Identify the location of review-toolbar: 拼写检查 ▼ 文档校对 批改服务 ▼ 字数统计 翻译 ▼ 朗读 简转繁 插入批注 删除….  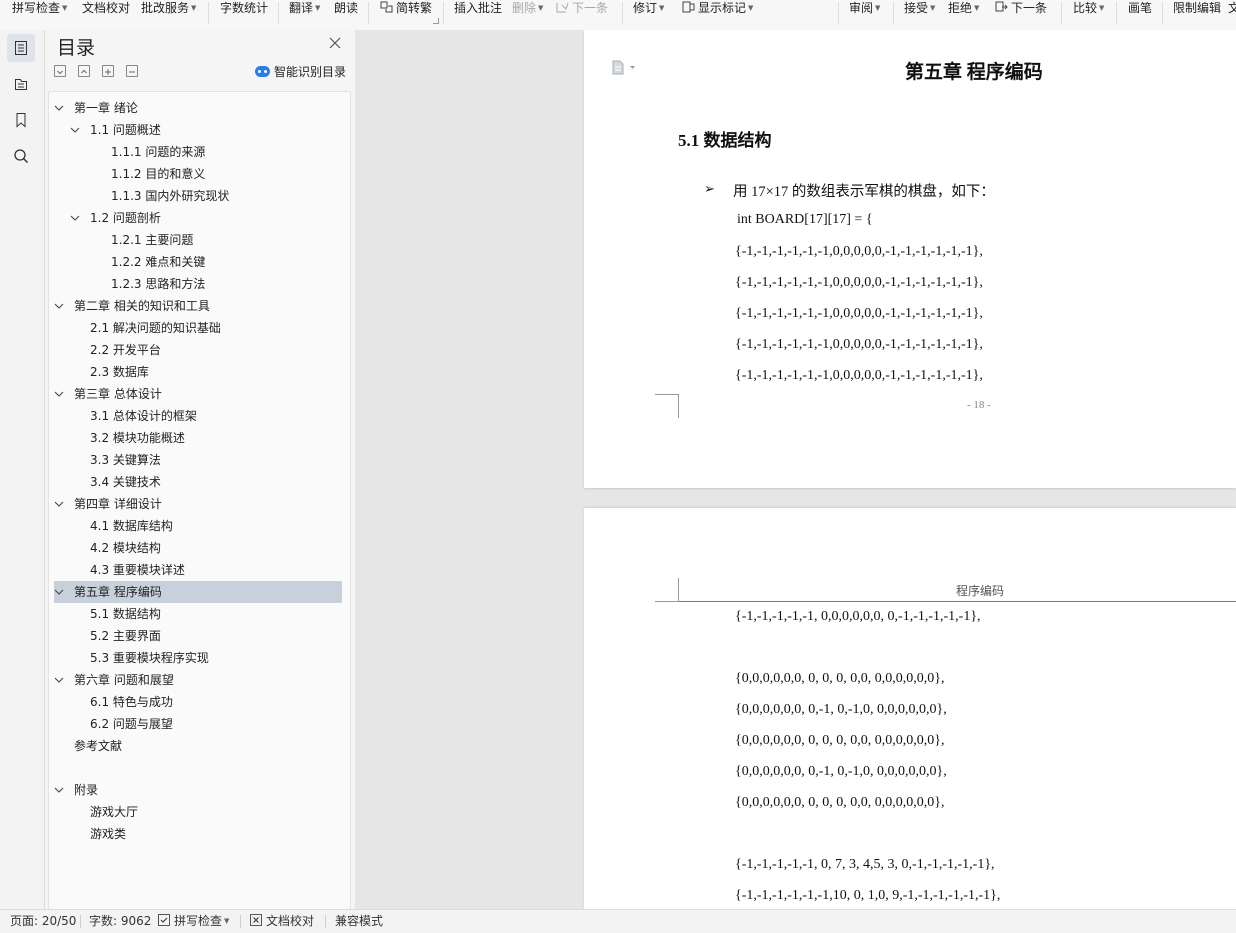
(618, 15).